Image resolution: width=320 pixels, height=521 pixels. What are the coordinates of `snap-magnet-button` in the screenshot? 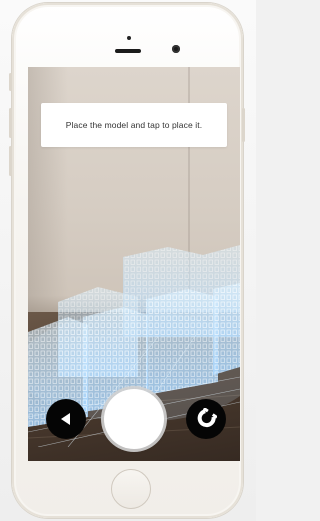 It's located at (206, 419).